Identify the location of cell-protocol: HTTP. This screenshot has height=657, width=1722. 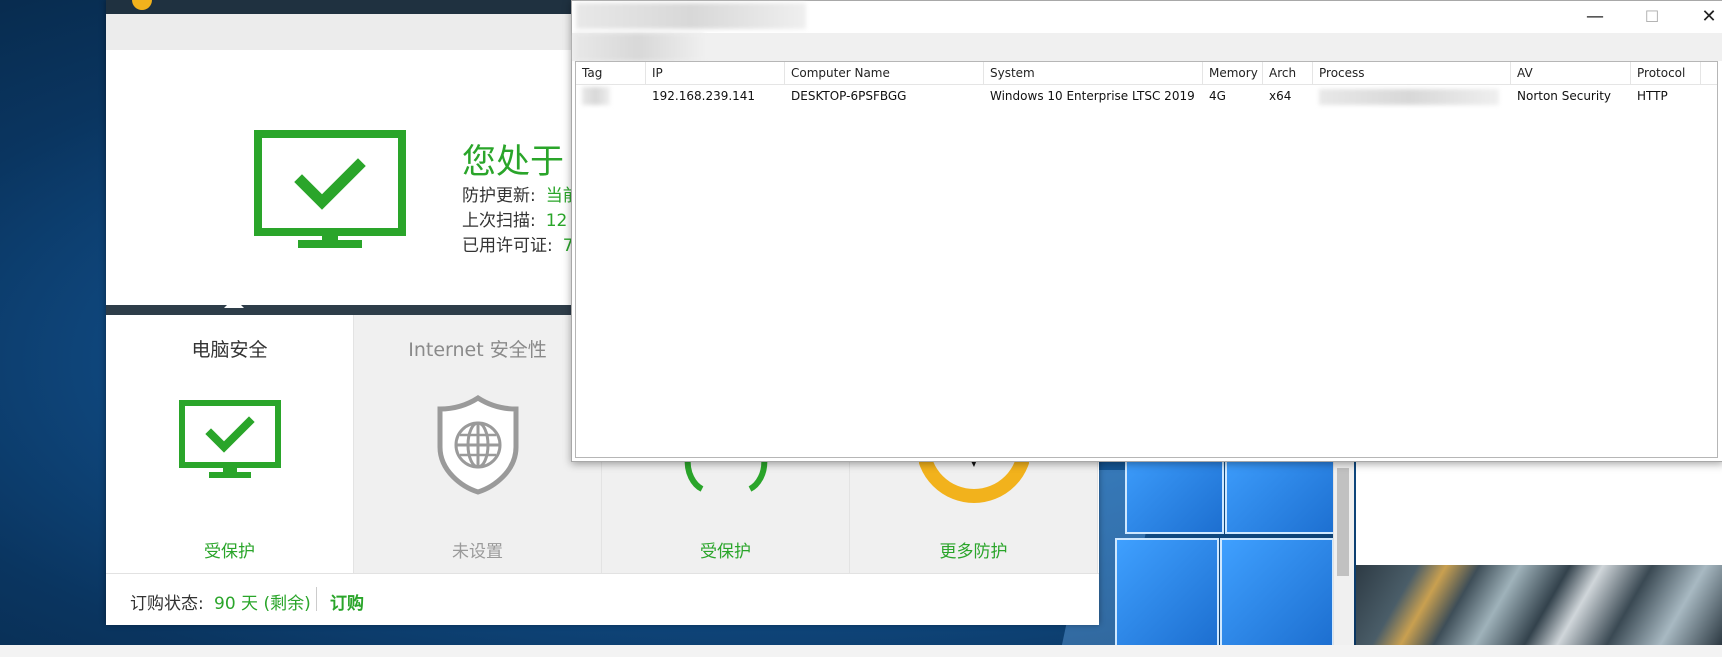
(1652, 96).